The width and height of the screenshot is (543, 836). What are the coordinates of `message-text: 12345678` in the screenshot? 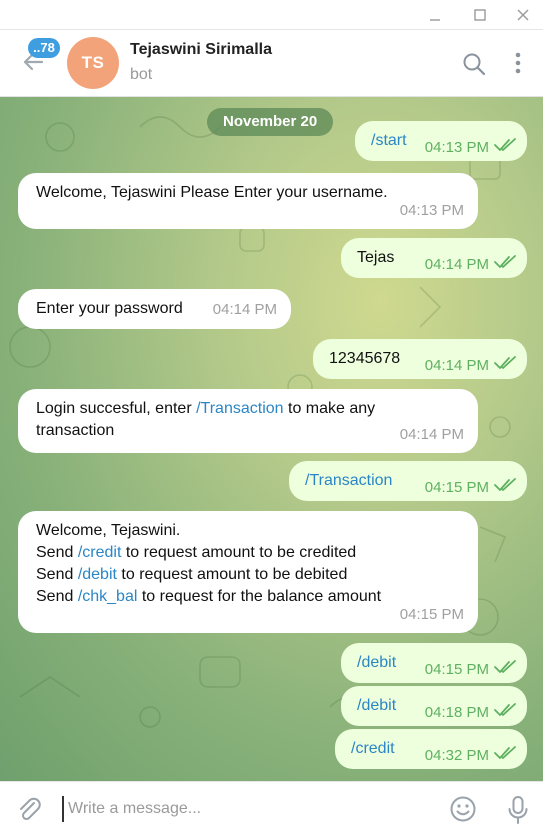 It's located at (365, 358).